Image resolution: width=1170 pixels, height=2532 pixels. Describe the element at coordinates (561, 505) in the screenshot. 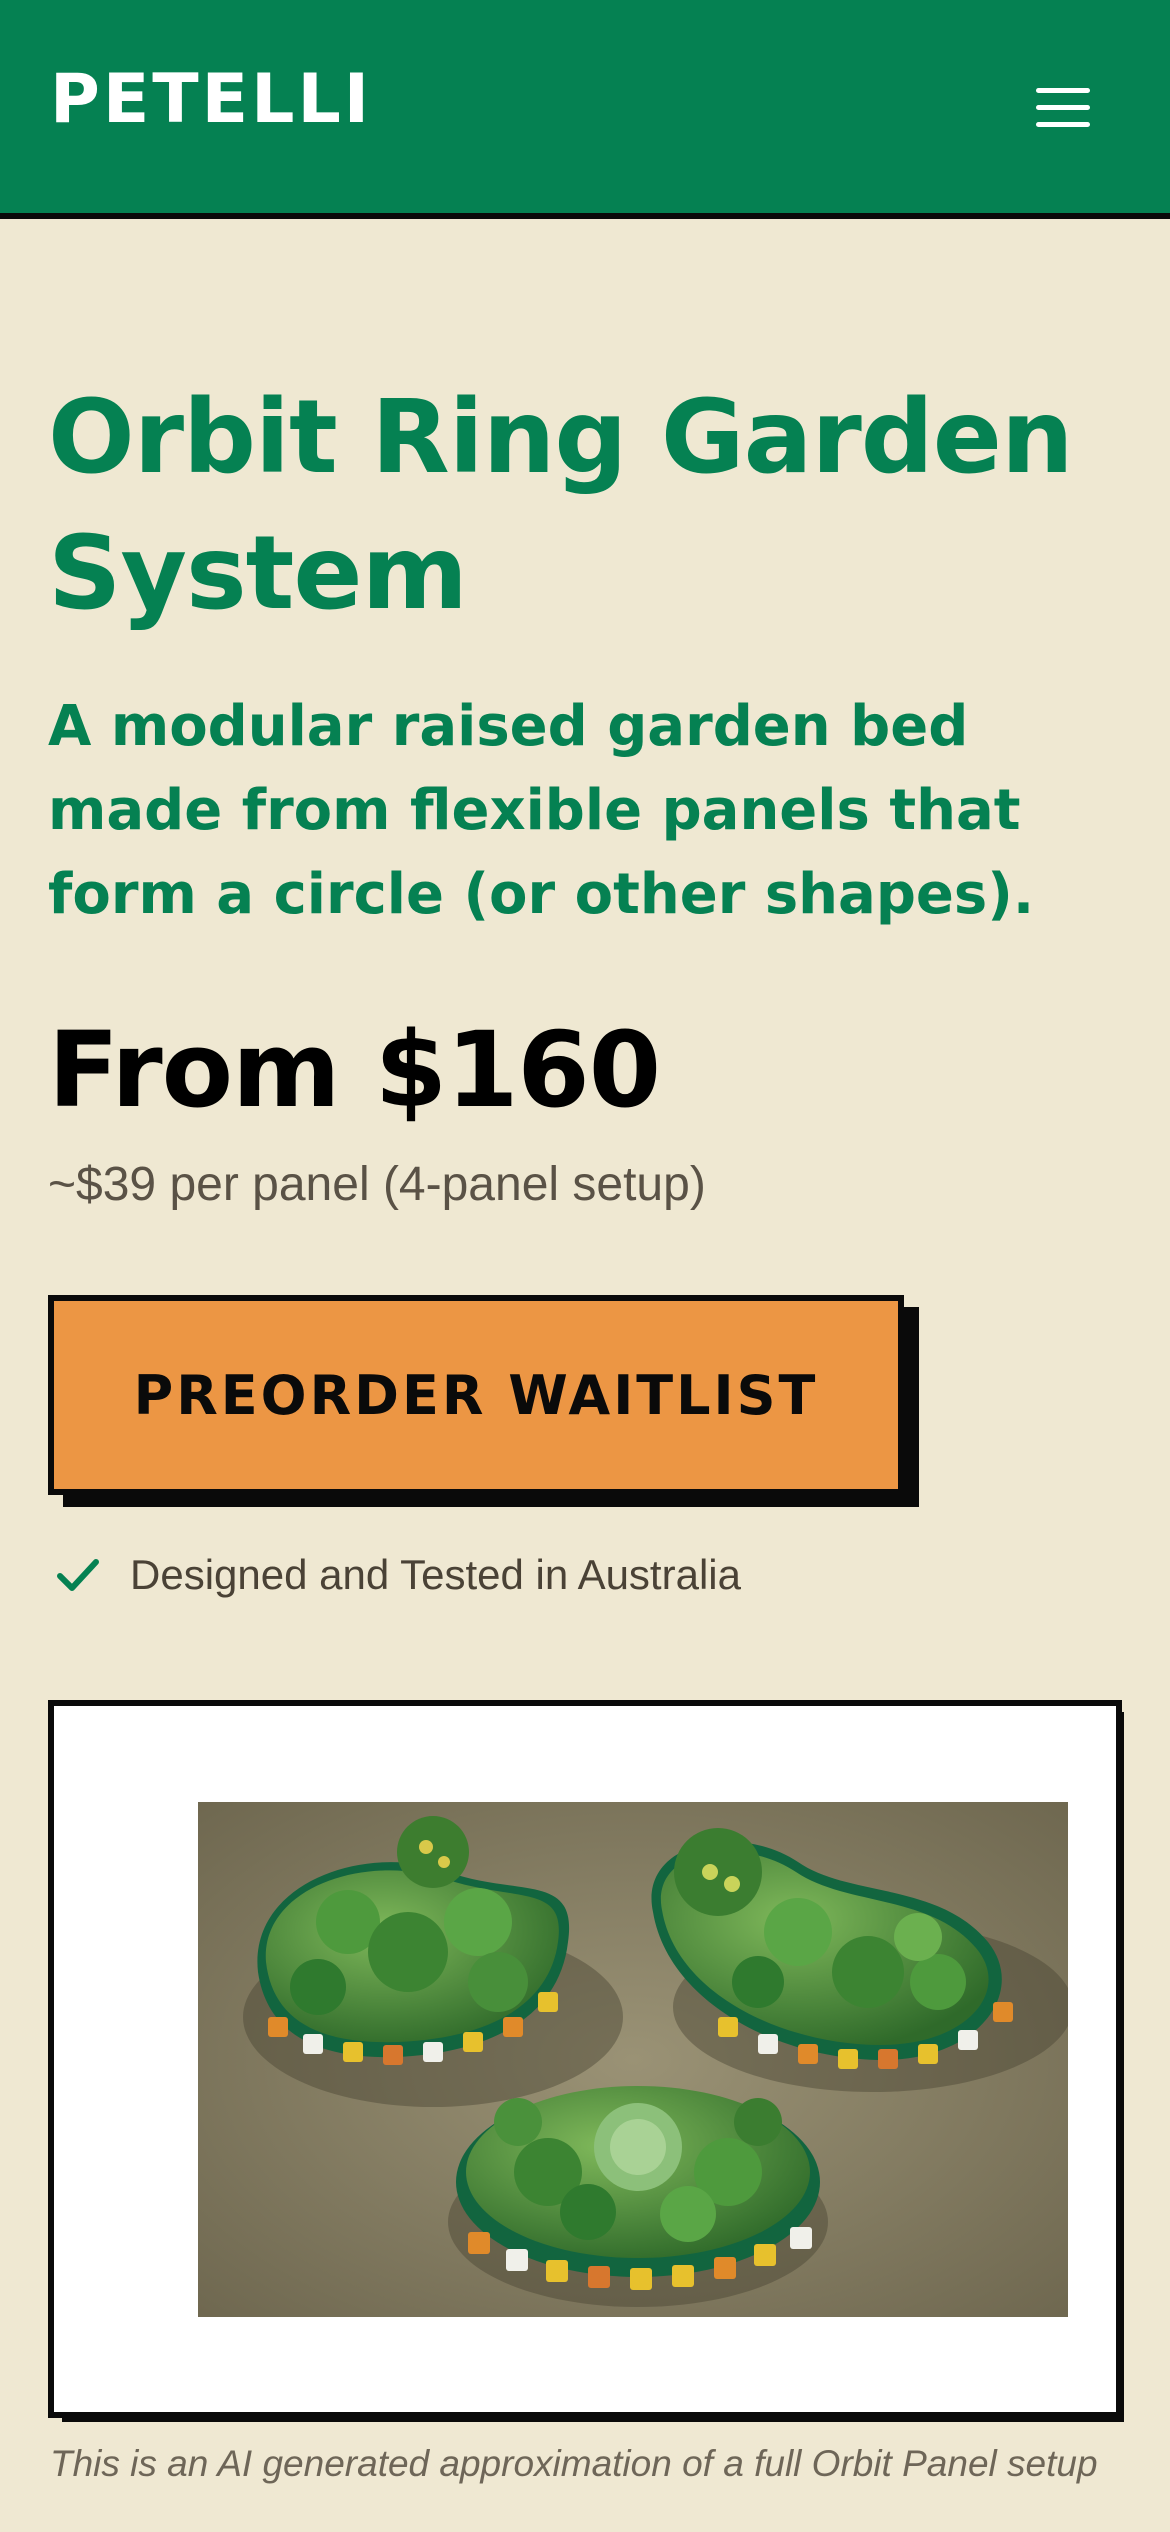

I see `page-title: Orbit Ring Garden System` at that location.